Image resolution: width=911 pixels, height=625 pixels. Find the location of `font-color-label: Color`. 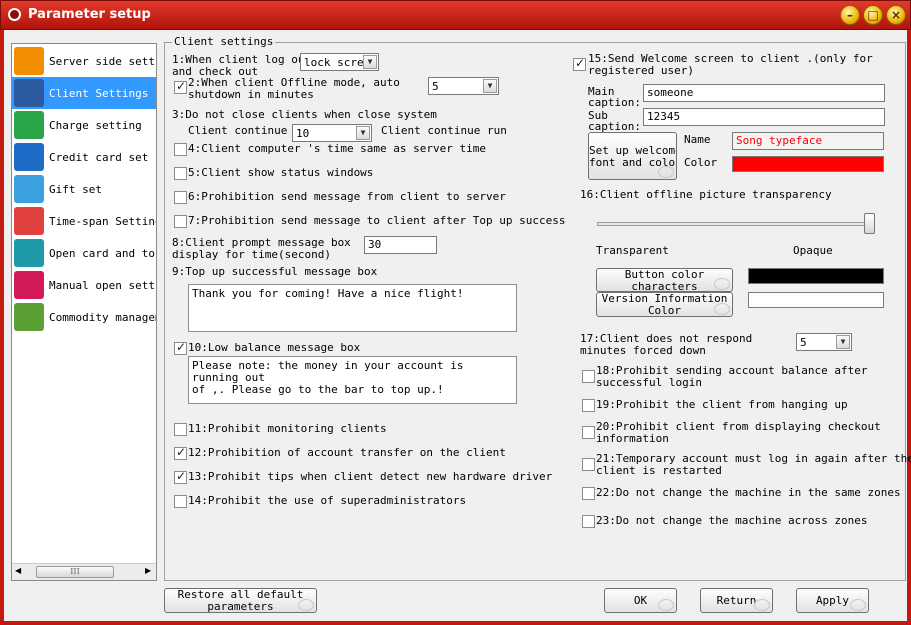

font-color-label: Color is located at coordinates (701, 162).